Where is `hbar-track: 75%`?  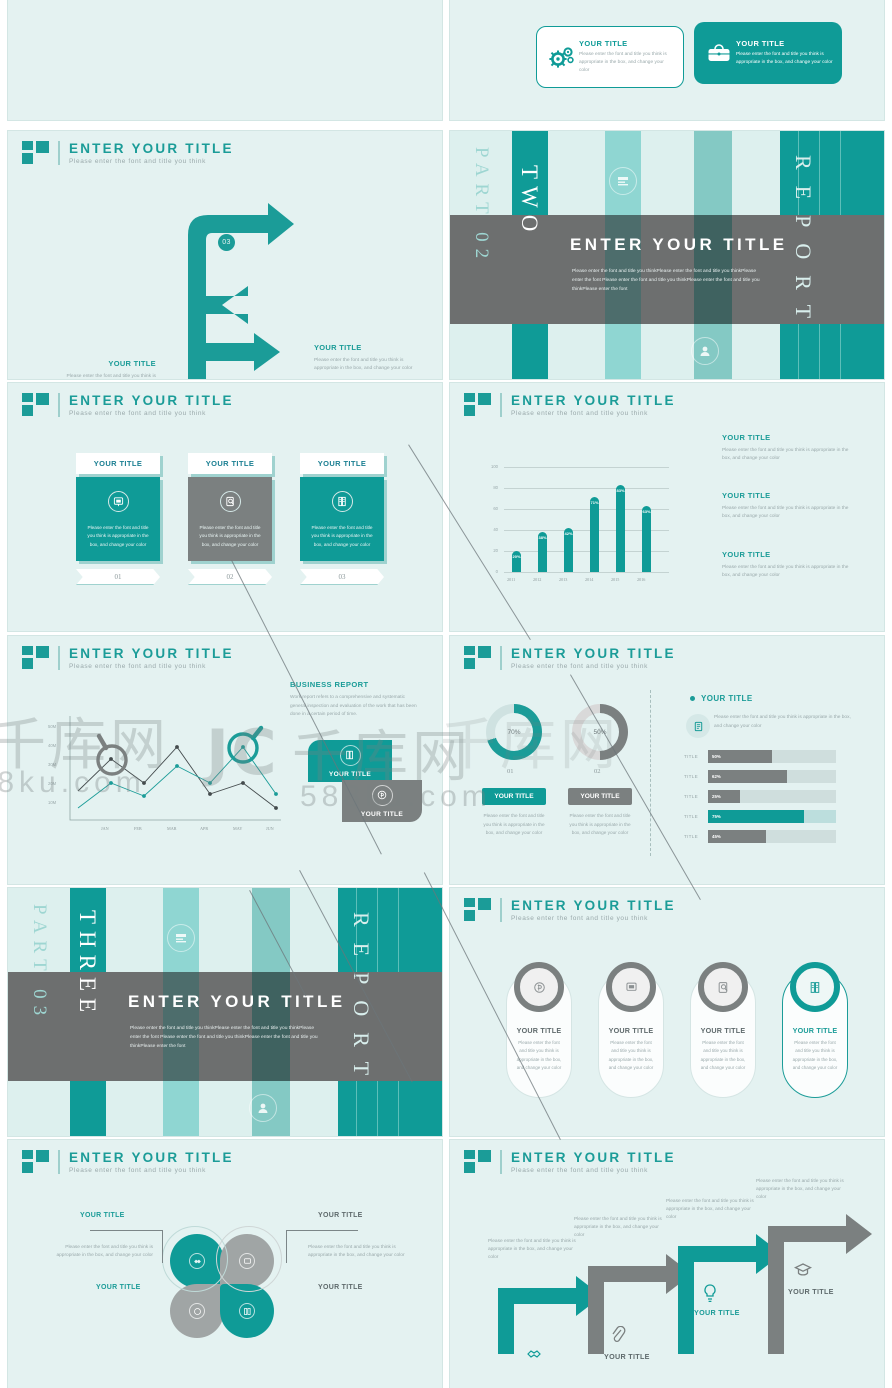 hbar-track: 75% is located at coordinates (772, 816).